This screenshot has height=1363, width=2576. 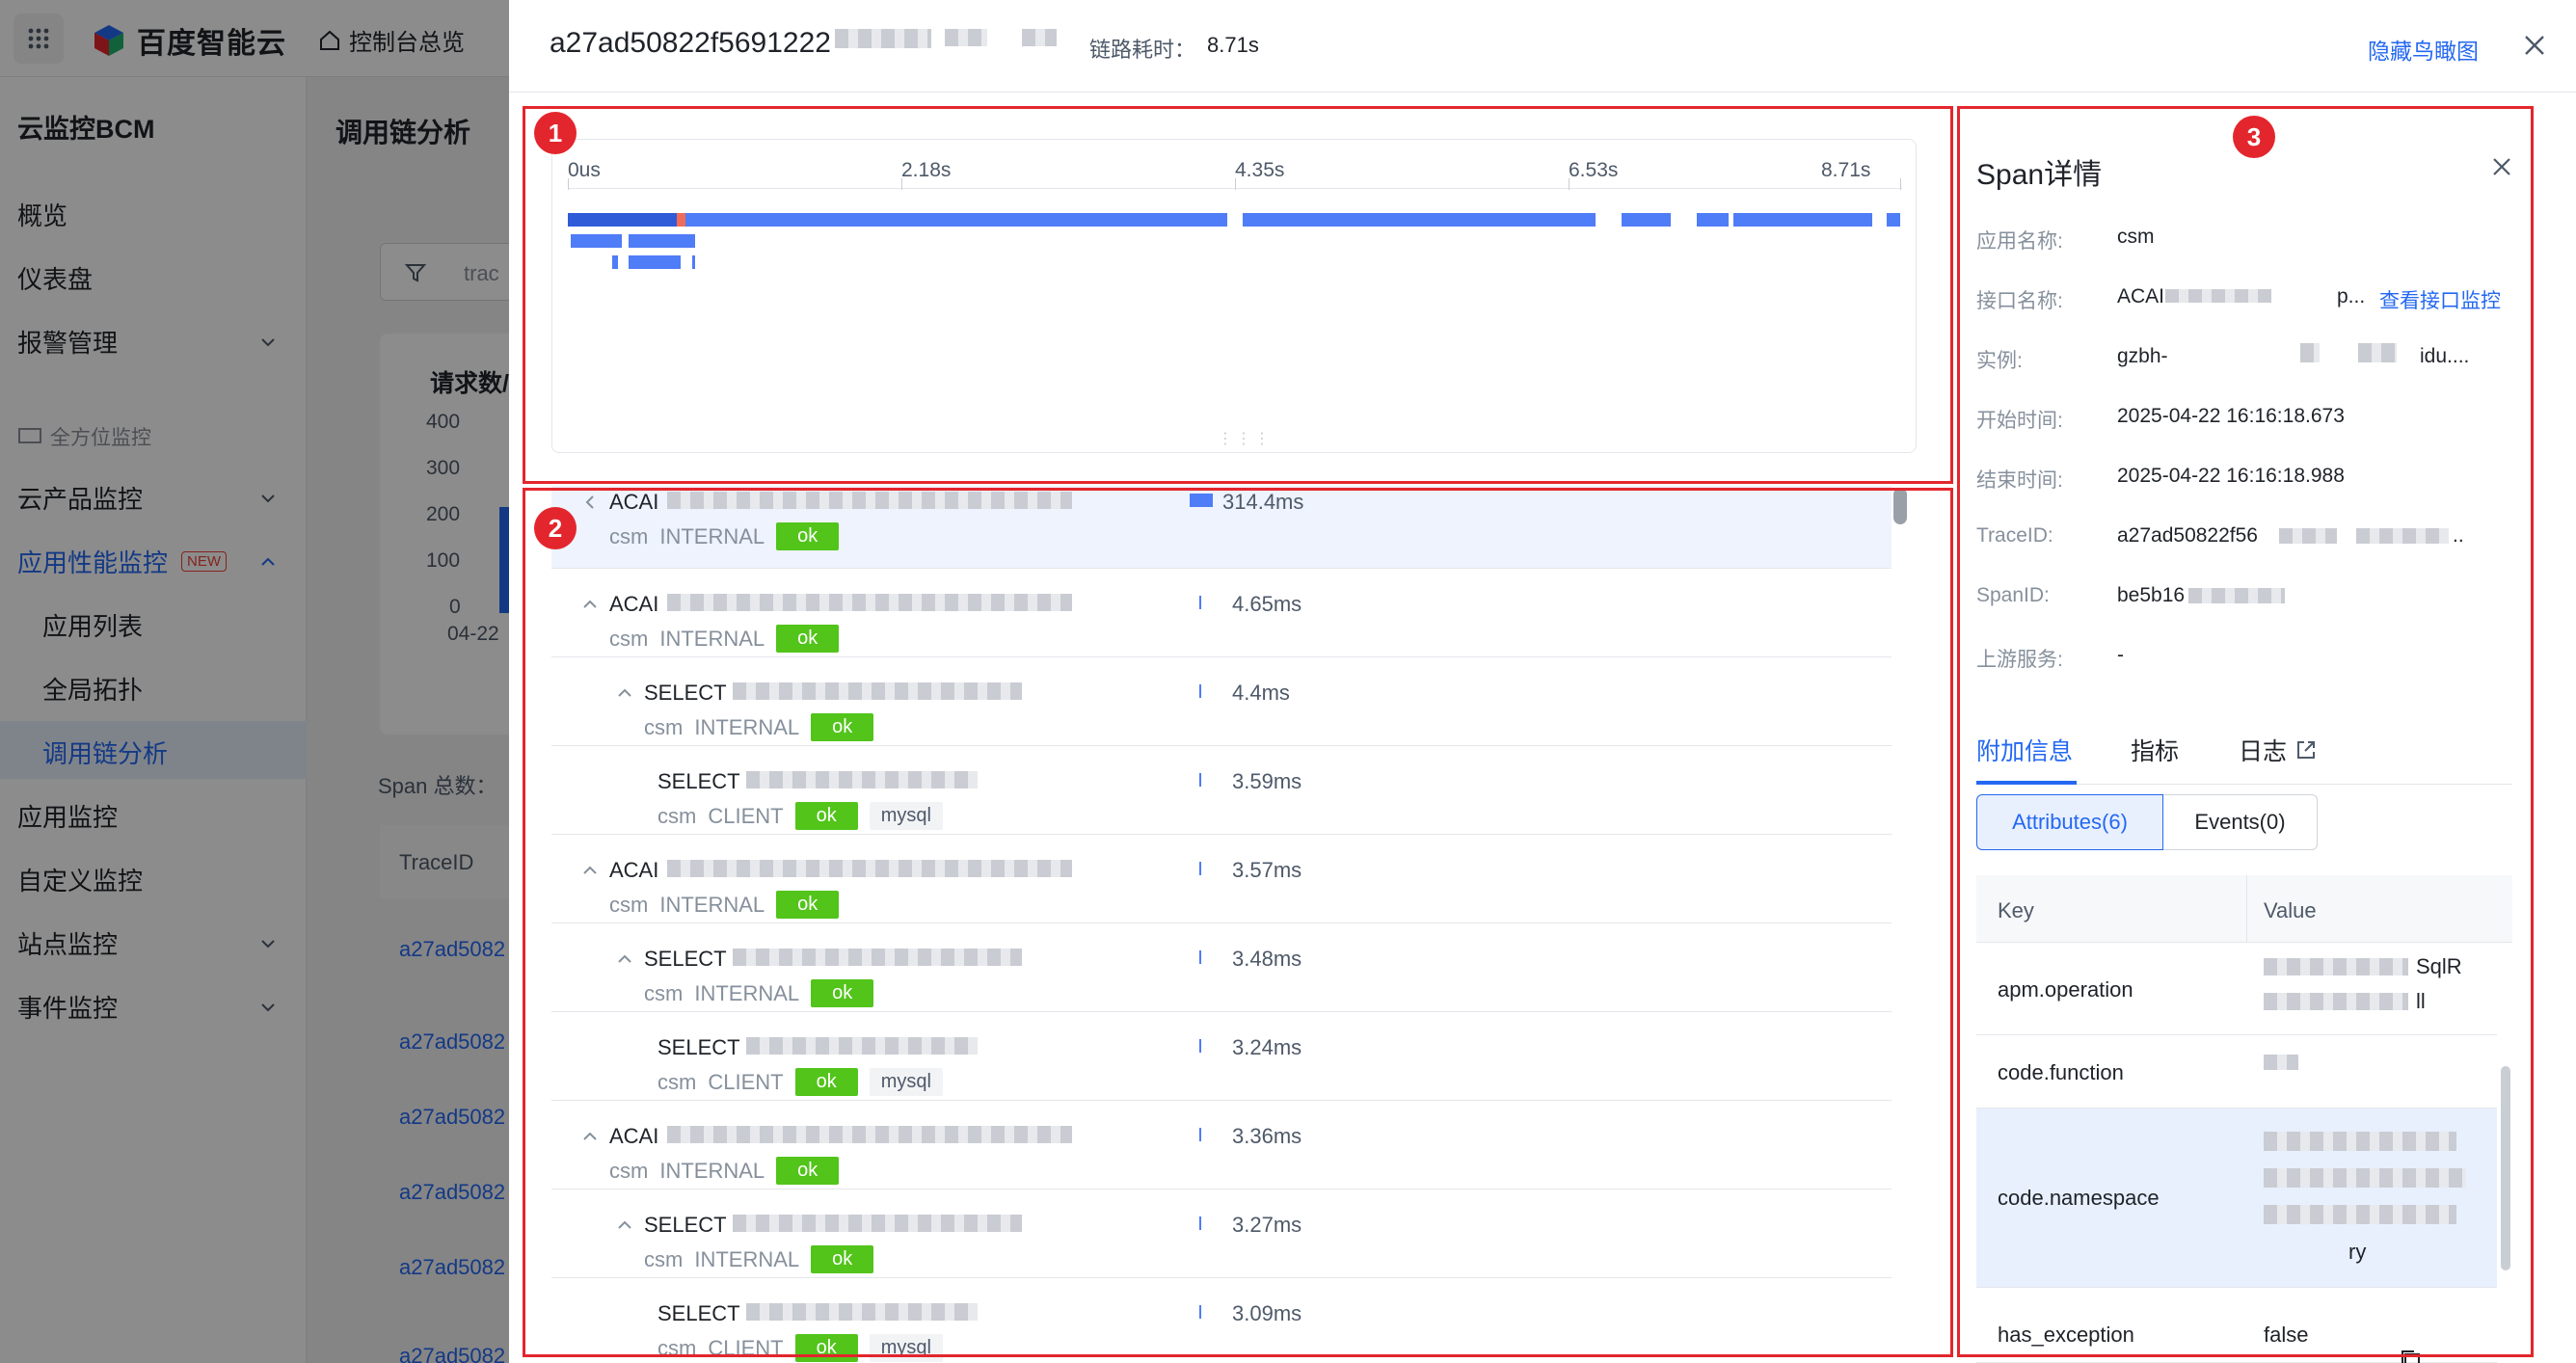 What do you see at coordinates (1233, 45) in the screenshot?
I see `trace-duration-value: 8.71s` at bounding box center [1233, 45].